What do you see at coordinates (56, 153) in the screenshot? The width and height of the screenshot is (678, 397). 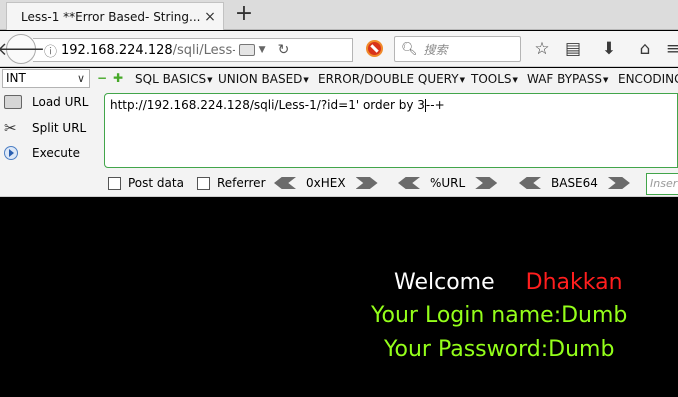 I see `execute-label: Execute` at bounding box center [56, 153].